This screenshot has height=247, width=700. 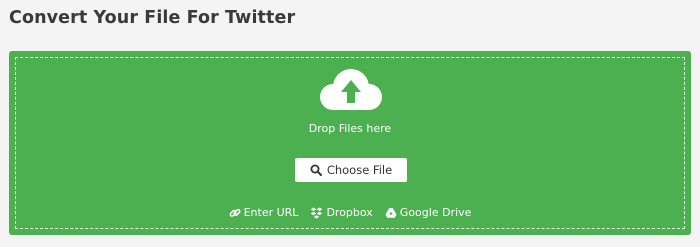 I want to click on enter-url-link: Enter URL, so click(x=264, y=213).